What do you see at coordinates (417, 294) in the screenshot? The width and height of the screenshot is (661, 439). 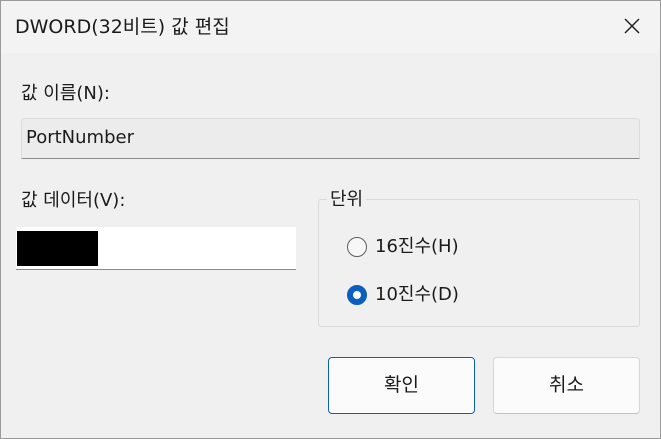 I see `radio-decimal-label: 10진수(D)` at bounding box center [417, 294].